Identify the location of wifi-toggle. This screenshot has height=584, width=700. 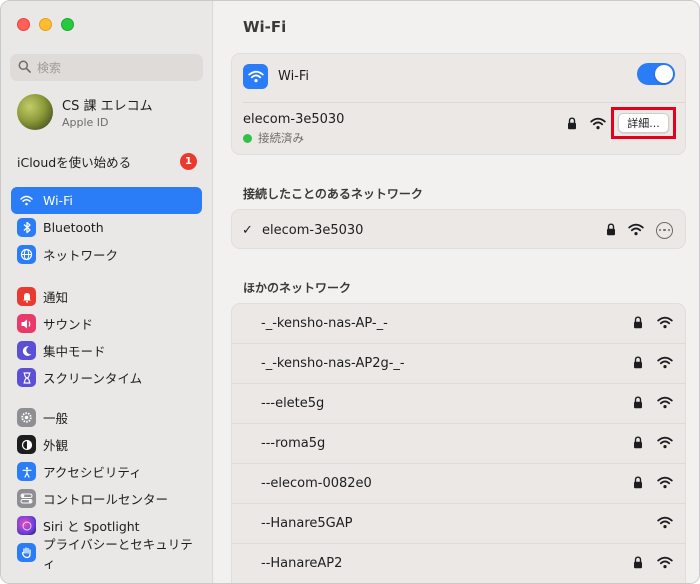
(656, 74).